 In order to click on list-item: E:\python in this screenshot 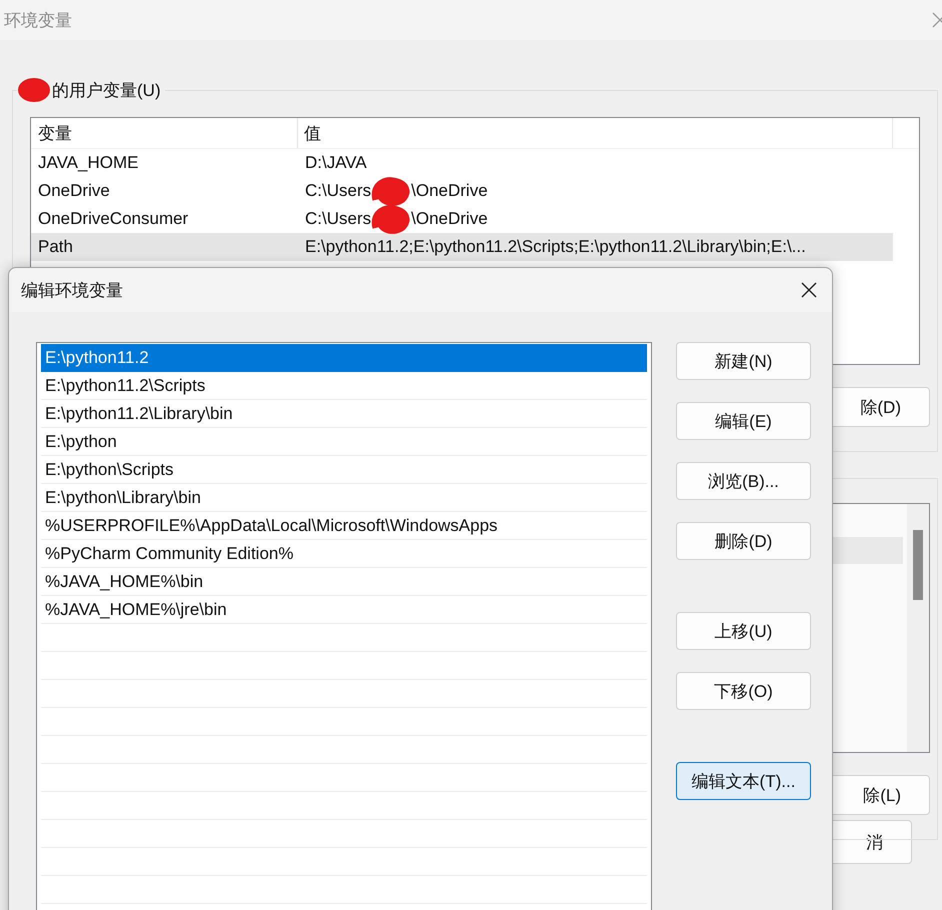, I will do `click(344, 442)`.